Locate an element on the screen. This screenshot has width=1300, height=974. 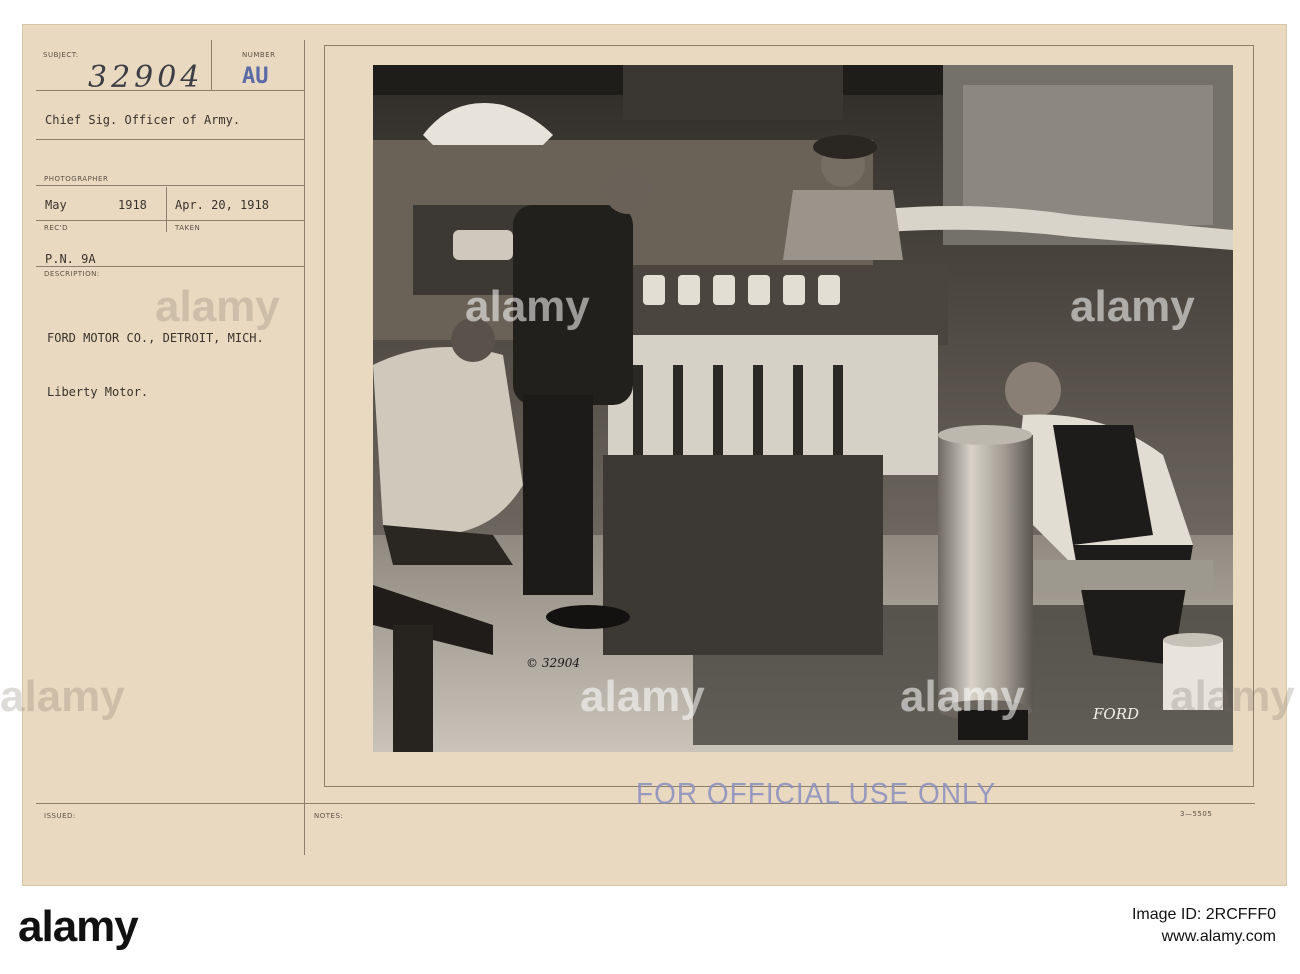
label-photographer: PHOTOGRAPHER is located at coordinates (76, 179).